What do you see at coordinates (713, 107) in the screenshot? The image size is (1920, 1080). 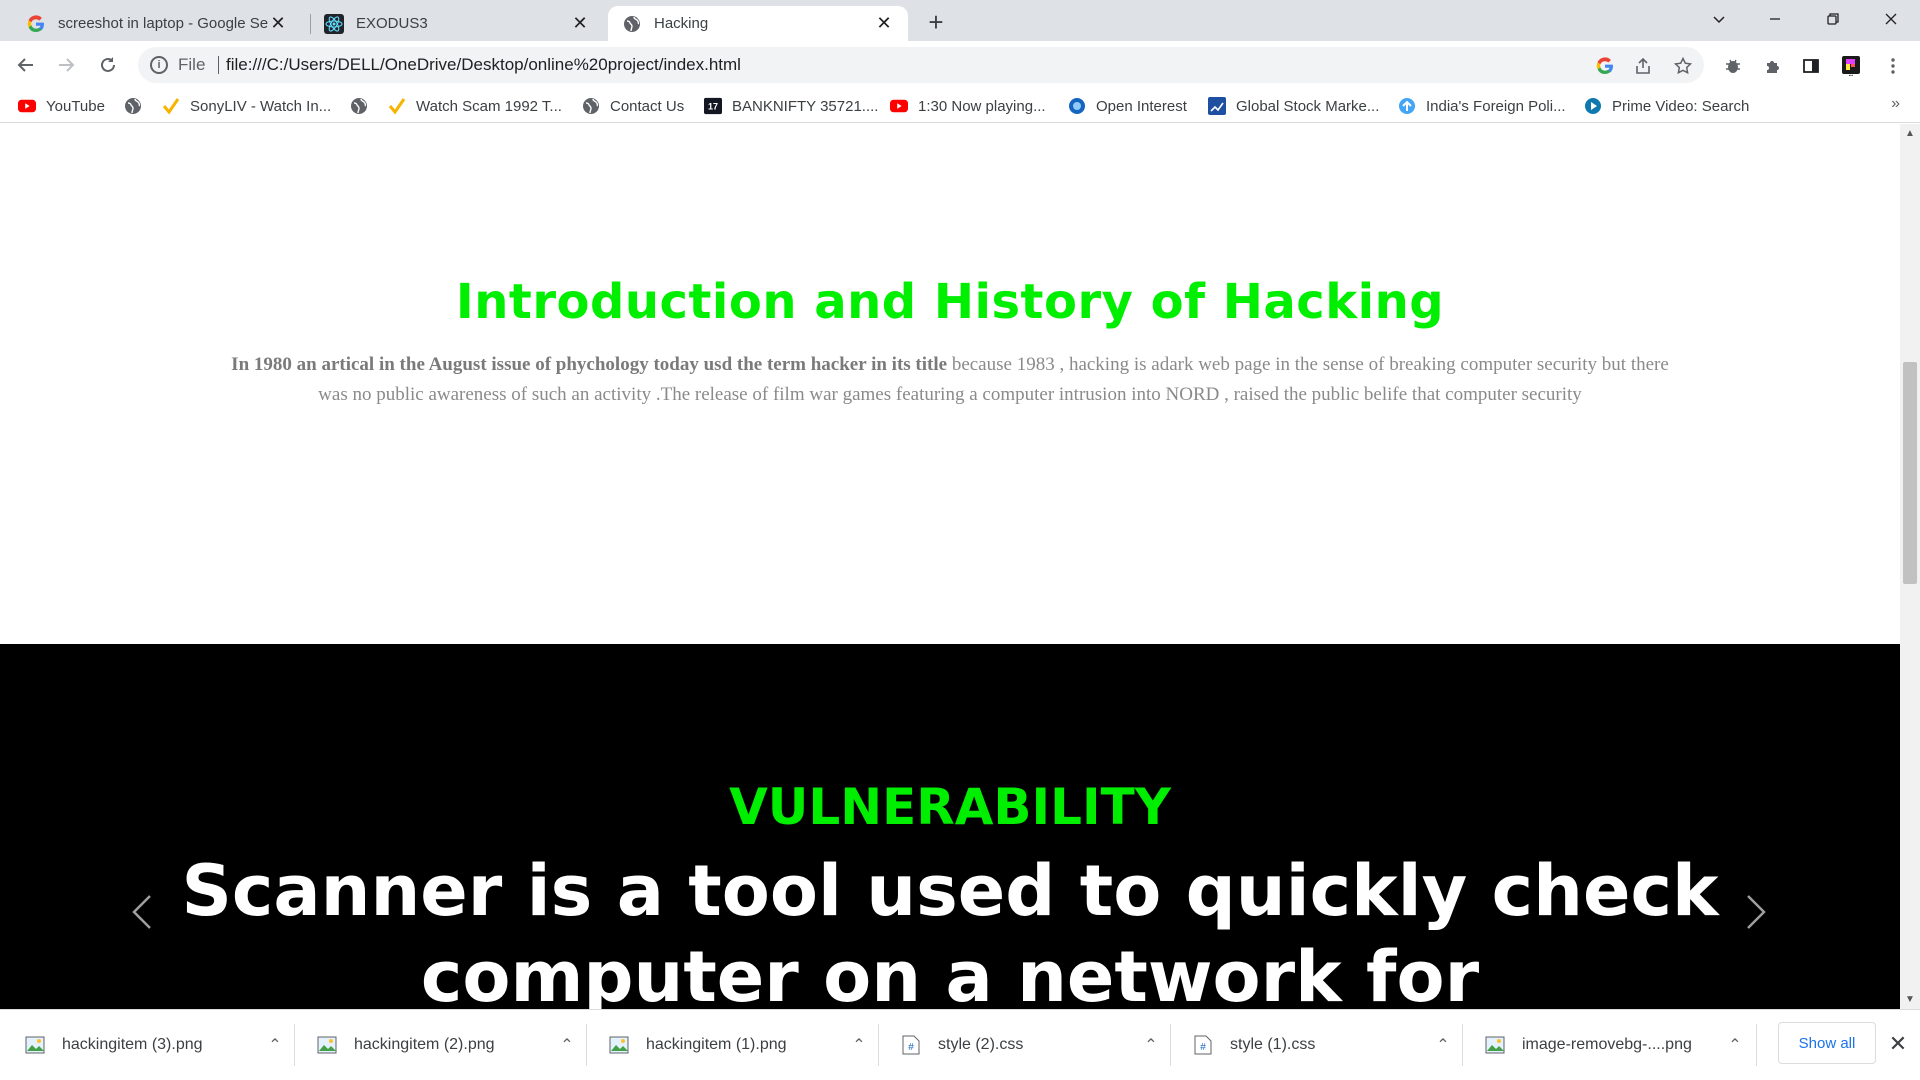 I see `svg-text: 17` at bounding box center [713, 107].